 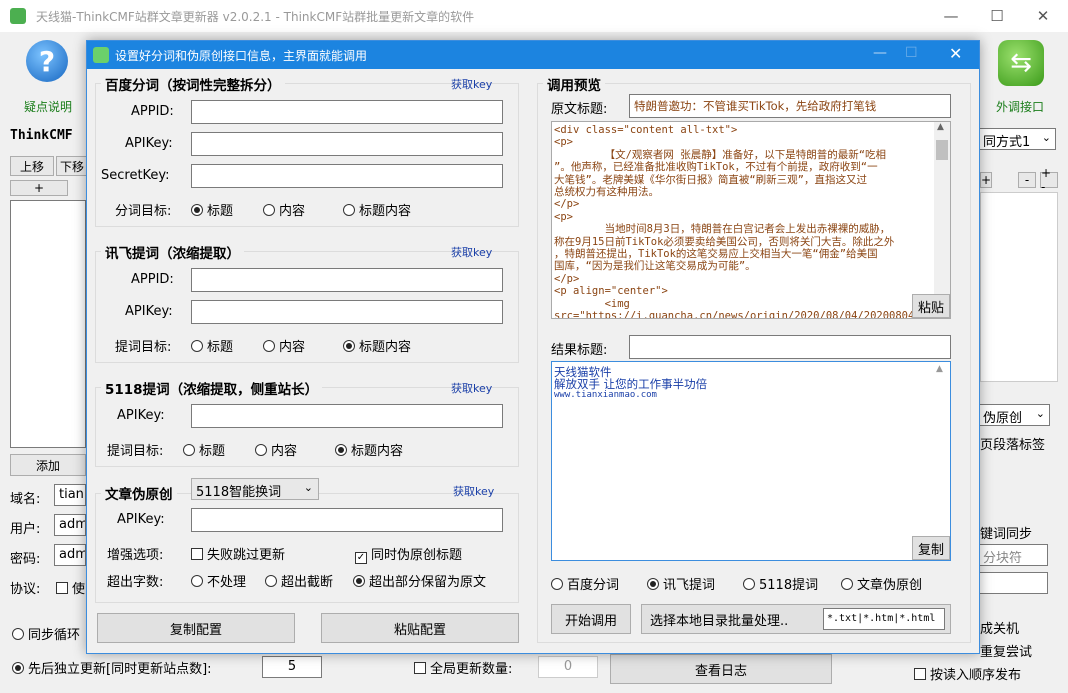 I want to click on move-up-button: 上移, so click(x=32, y=166).